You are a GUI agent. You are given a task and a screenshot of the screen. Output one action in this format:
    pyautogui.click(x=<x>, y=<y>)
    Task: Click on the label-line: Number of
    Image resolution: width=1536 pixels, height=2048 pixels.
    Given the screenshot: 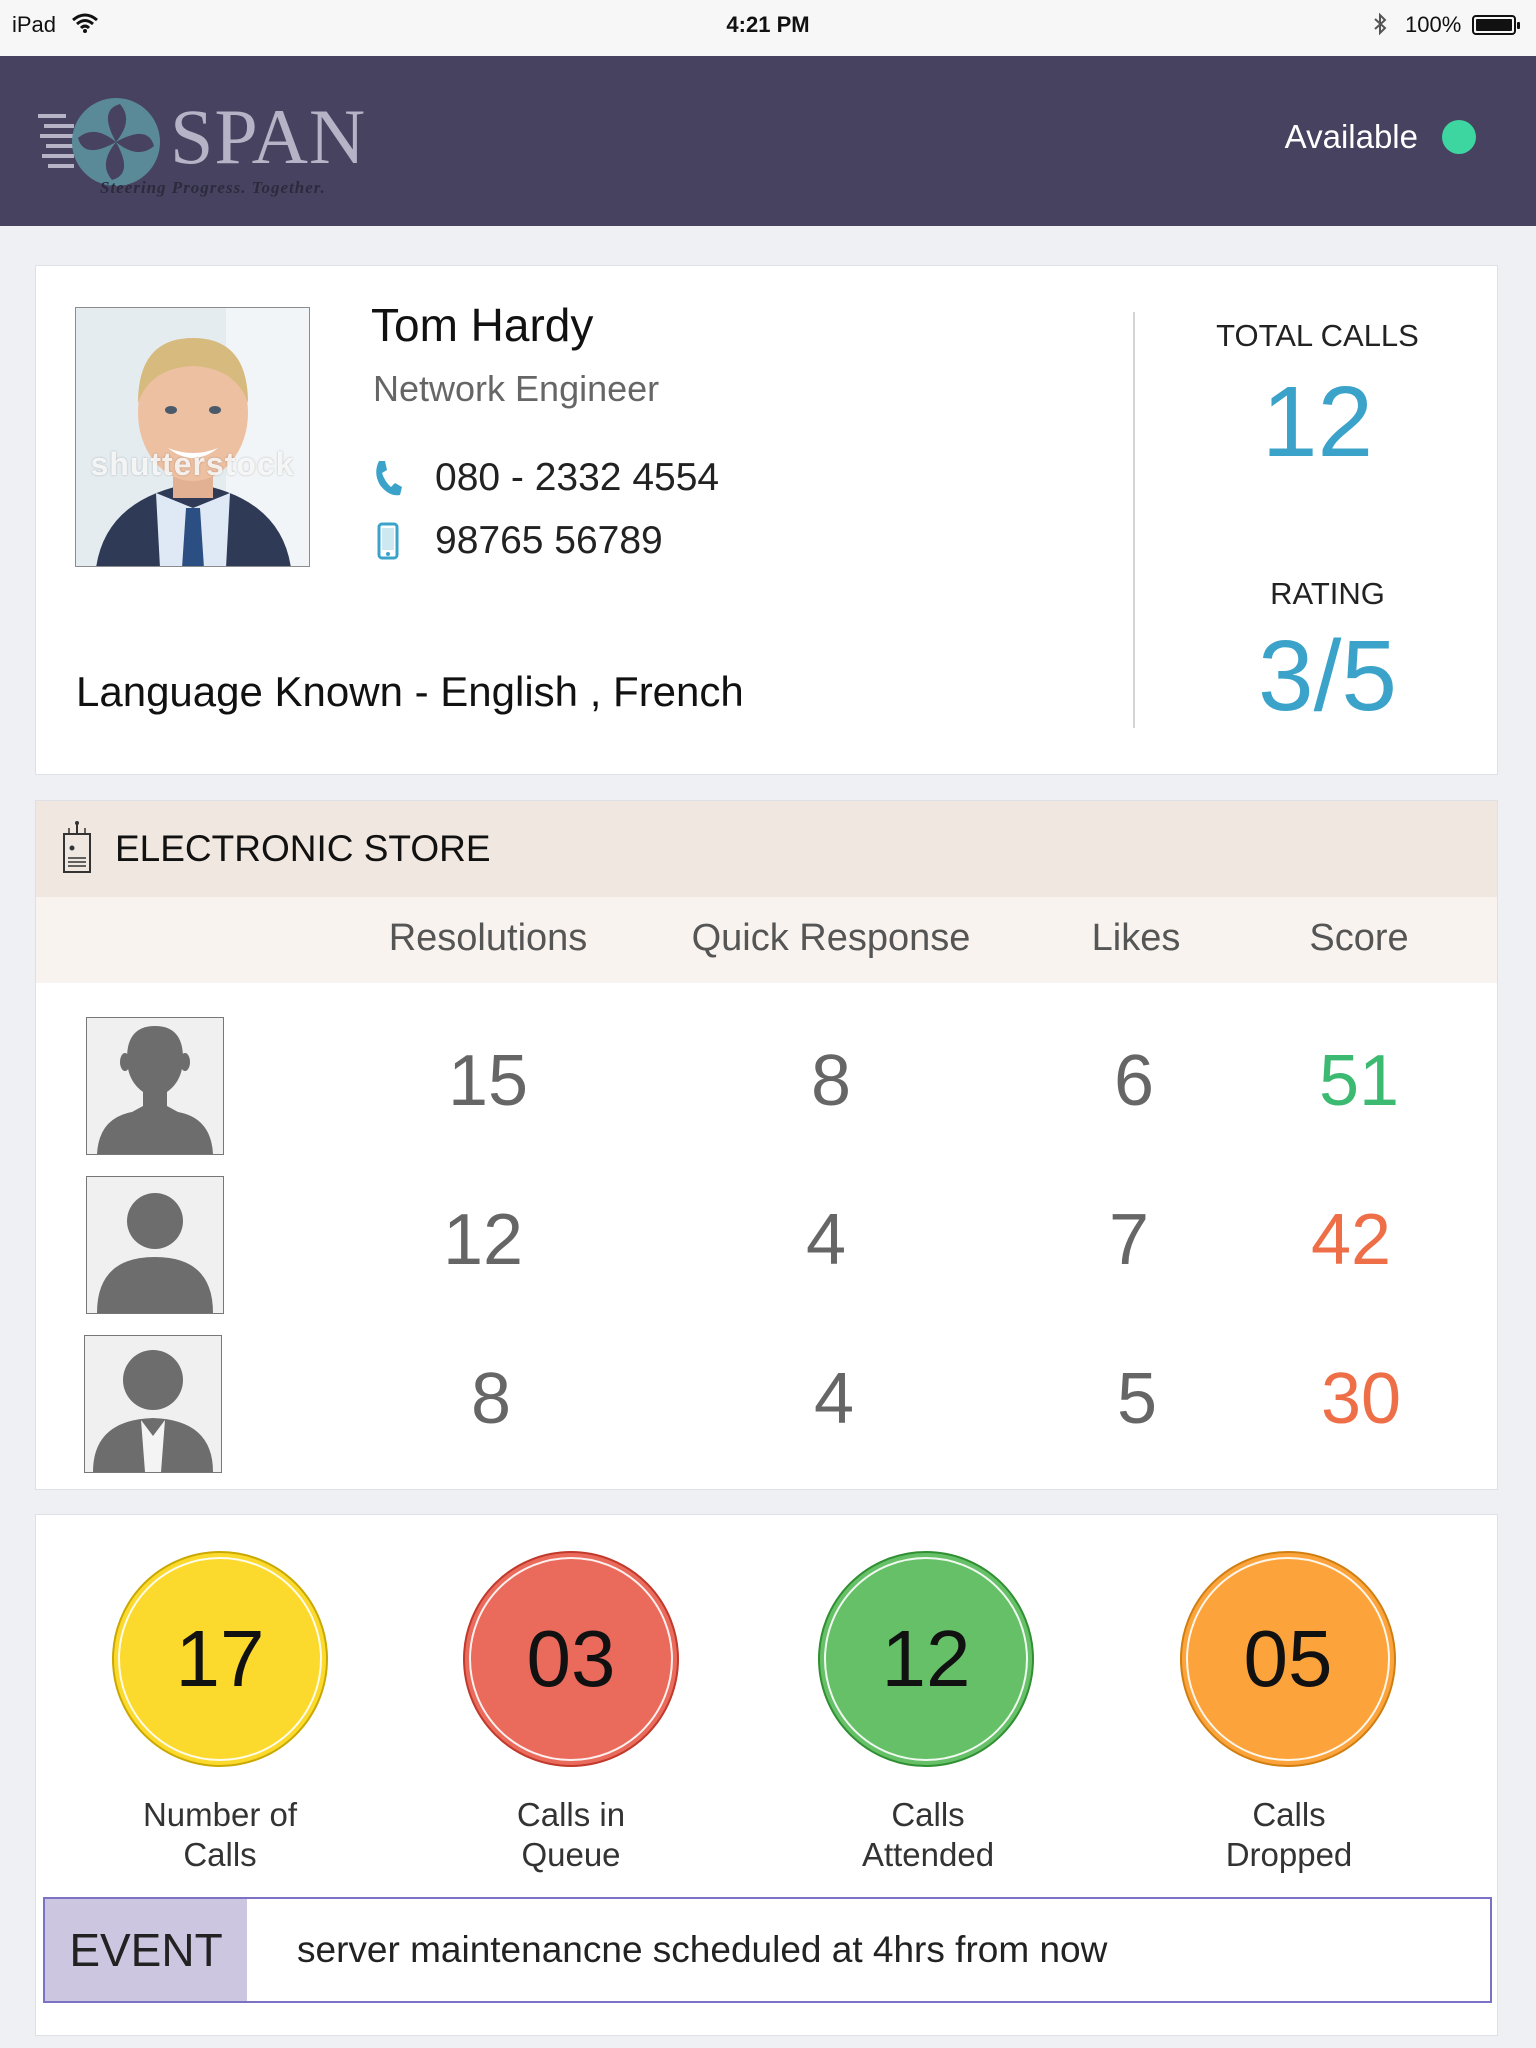 What is the action you would take?
    pyautogui.click(x=220, y=1814)
    